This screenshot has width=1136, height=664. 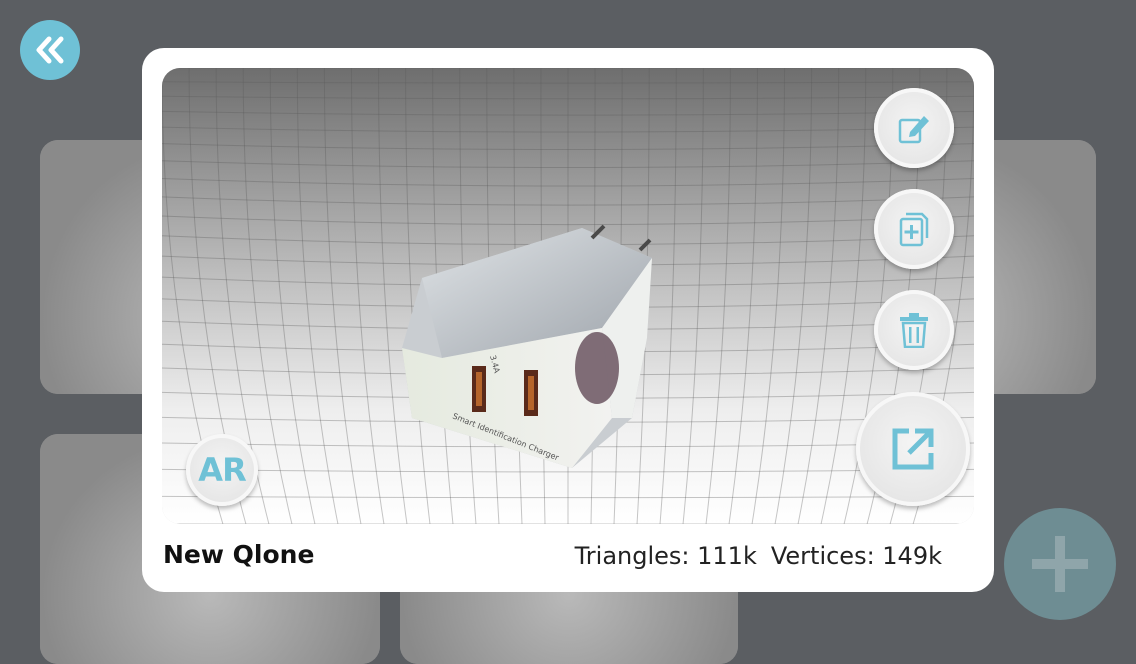 I want to click on double-chevron-left-icon, so click(x=50, y=50).